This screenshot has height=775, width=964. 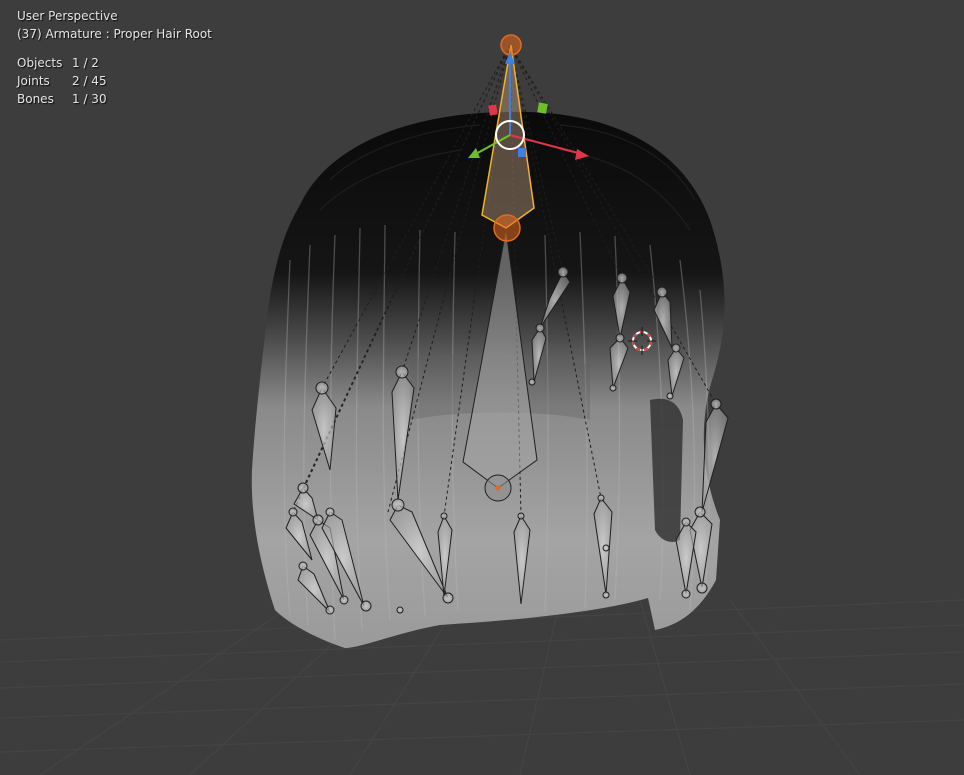 I want to click on bone-head-joint, so click(x=511, y=45).